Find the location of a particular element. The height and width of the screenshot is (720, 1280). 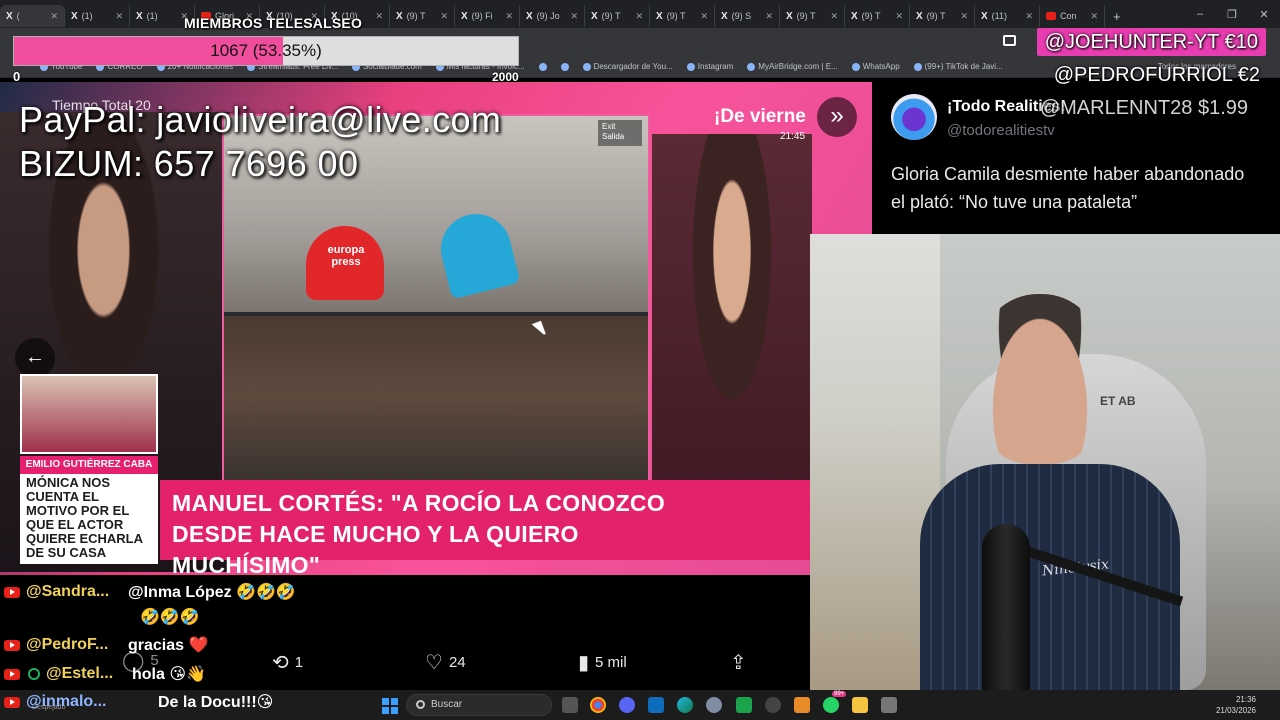

retweet-button: ⟲ 1 is located at coordinates (287, 662).